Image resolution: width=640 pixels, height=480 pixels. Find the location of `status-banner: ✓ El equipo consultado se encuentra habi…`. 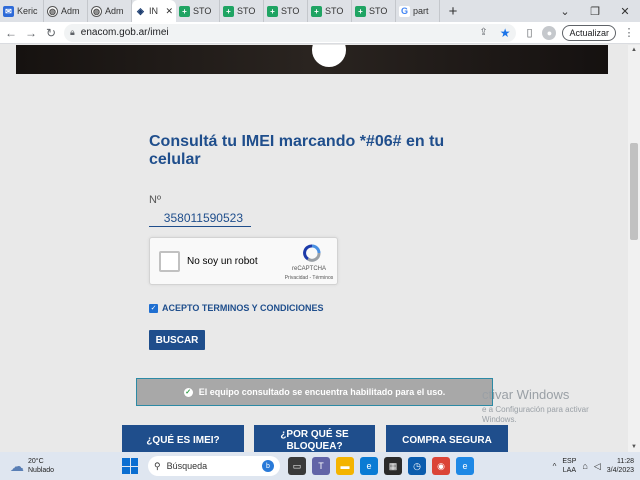

status-banner: ✓ El equipo consultado se encuentra habi… is located at coordinates (314, 392).